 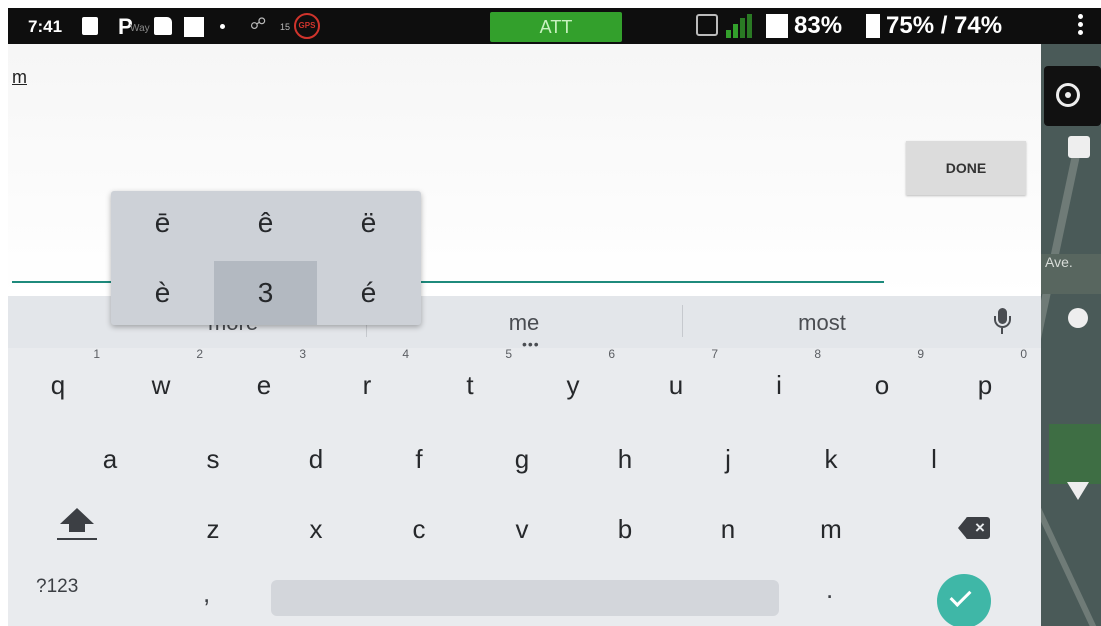 I want to click on key-p: p0, so click(x=985, y=382).